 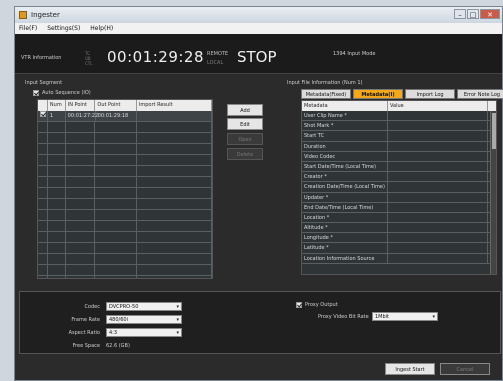 I want to click on vtr-info-label: VTR Information, so click(x=41, y=58).